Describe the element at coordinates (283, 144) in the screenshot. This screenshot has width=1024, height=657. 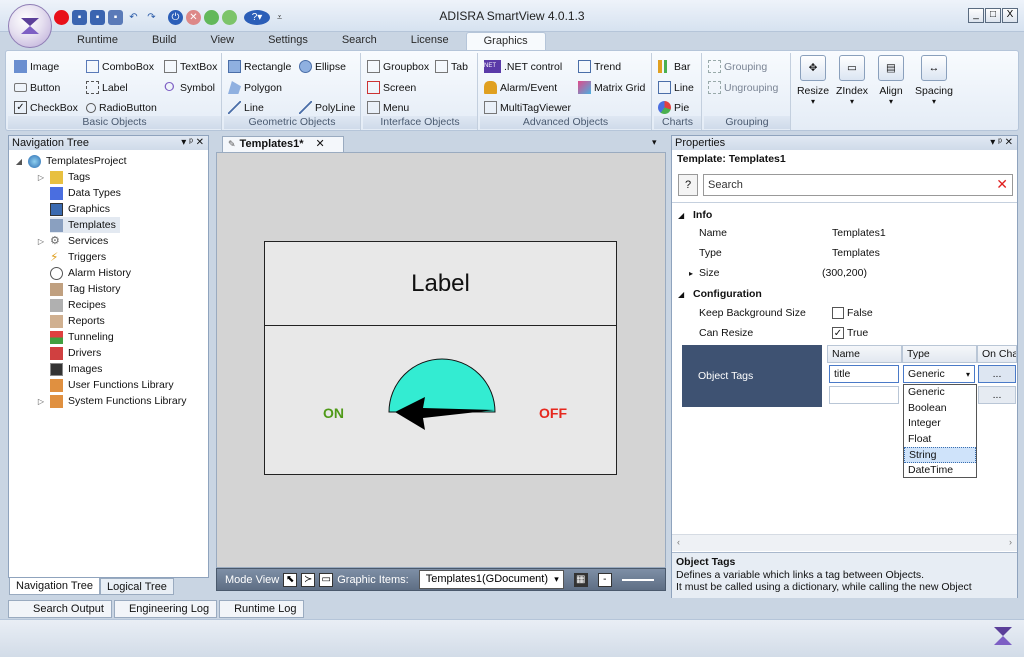
I see `document-tab: ✎ Templates1* ✕` at that location.